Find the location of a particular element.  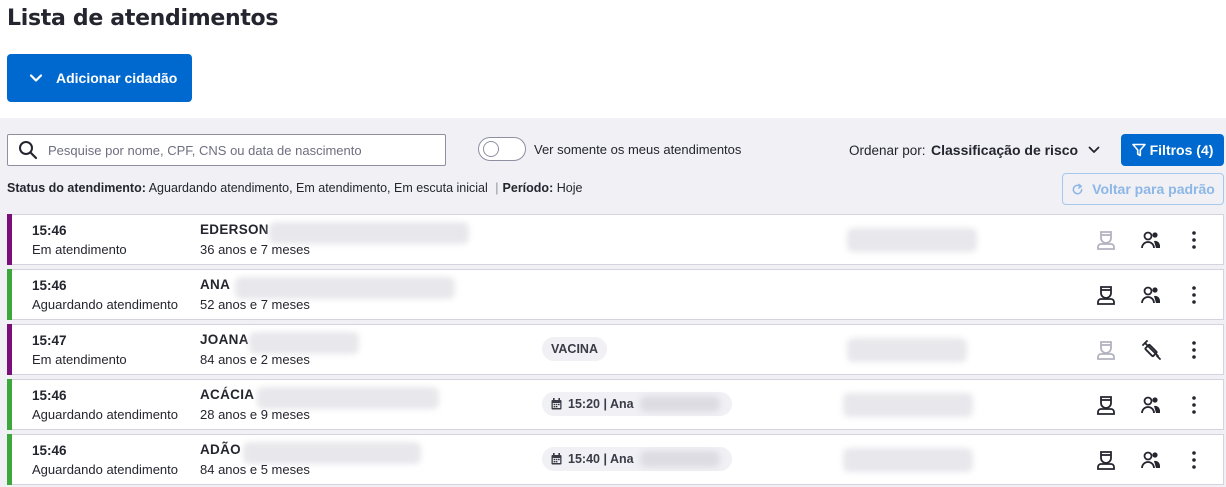

filters-button: Filtros (4) is located at coordinates (1172, 150).